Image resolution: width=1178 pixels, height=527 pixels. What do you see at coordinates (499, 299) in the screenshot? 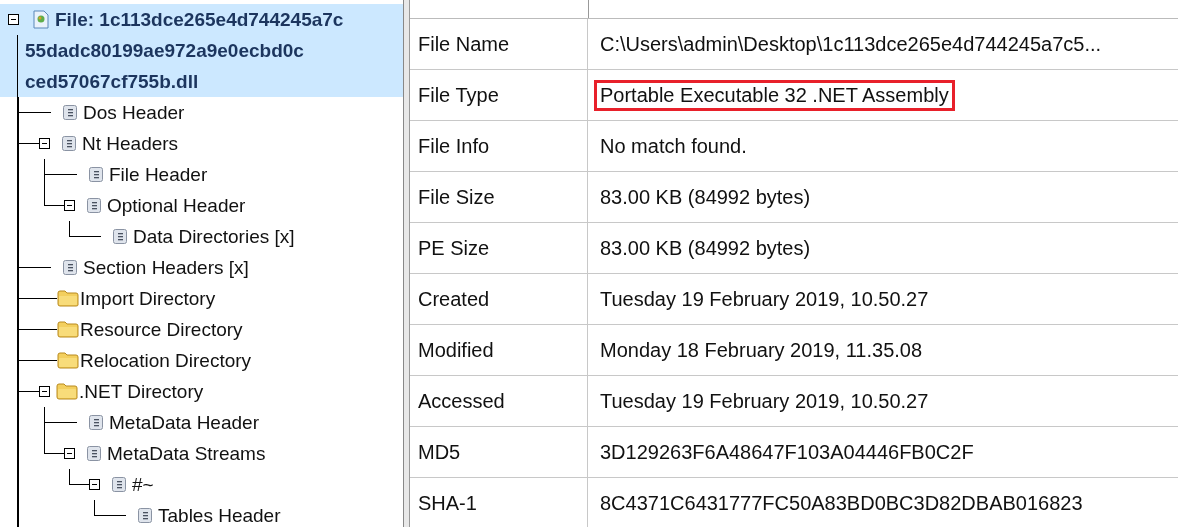
I see `property-name: Created` at bounding box center [499, 299].